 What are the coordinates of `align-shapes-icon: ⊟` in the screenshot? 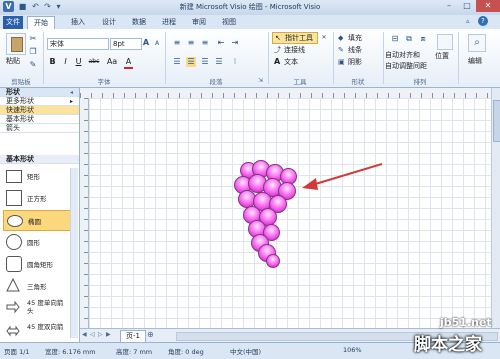 It's located at (395, 39).